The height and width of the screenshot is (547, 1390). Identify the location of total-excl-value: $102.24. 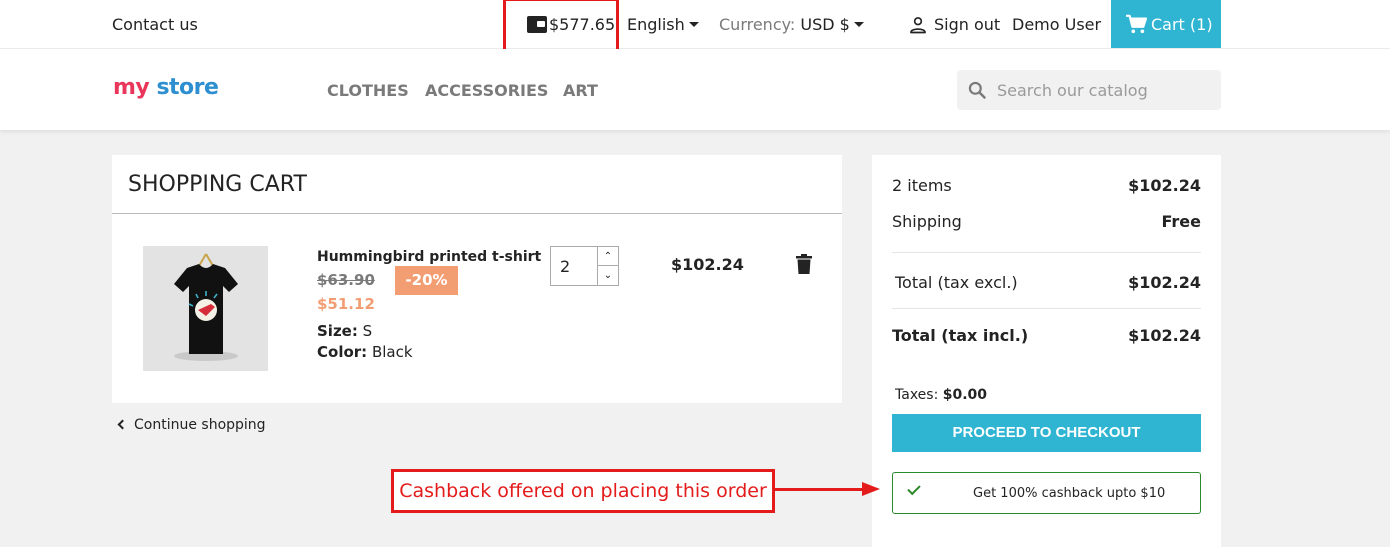
(1164, 282).